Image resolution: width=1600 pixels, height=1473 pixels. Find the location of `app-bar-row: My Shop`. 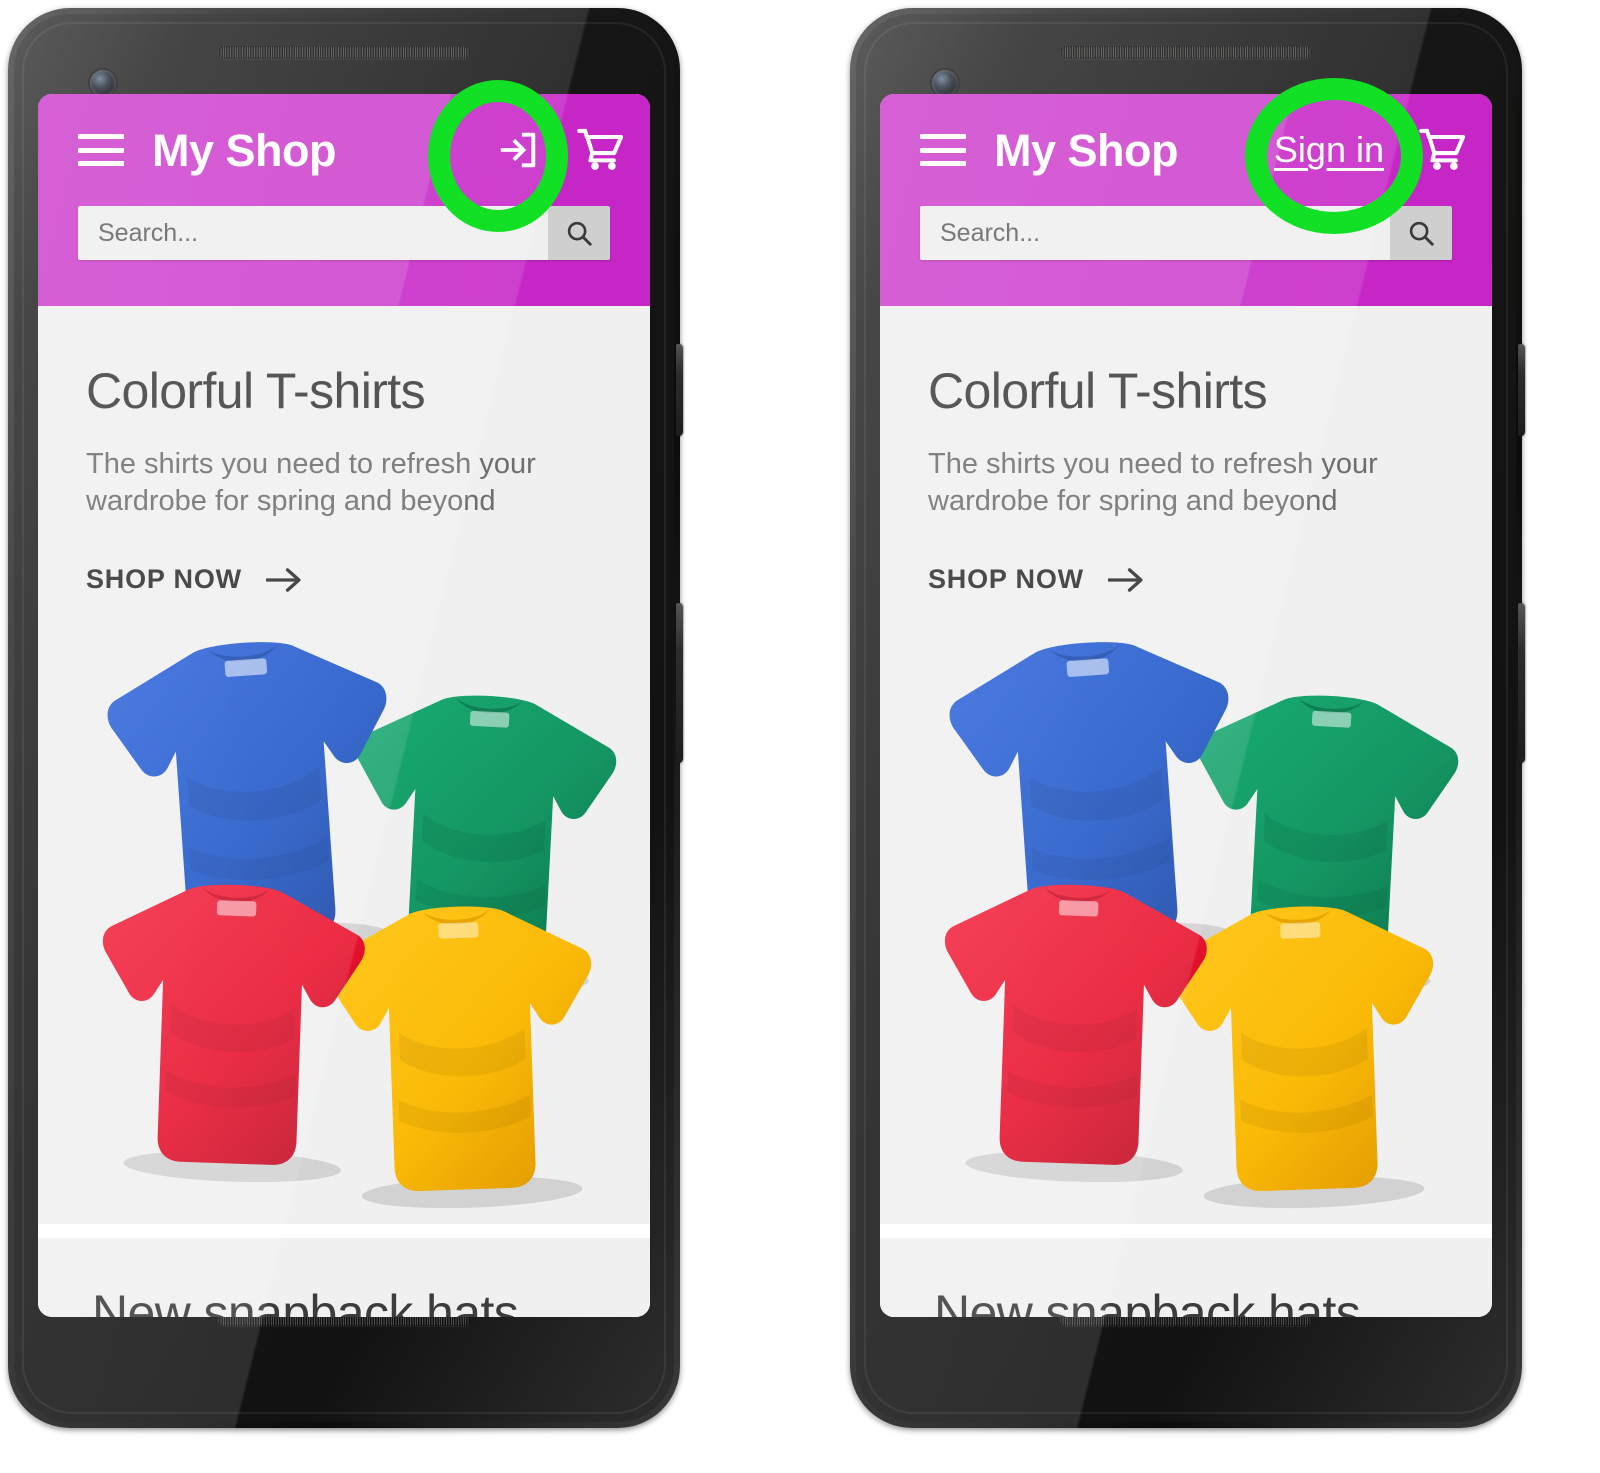

app-bar-row: My Shop is located at coordinates (344, 150).